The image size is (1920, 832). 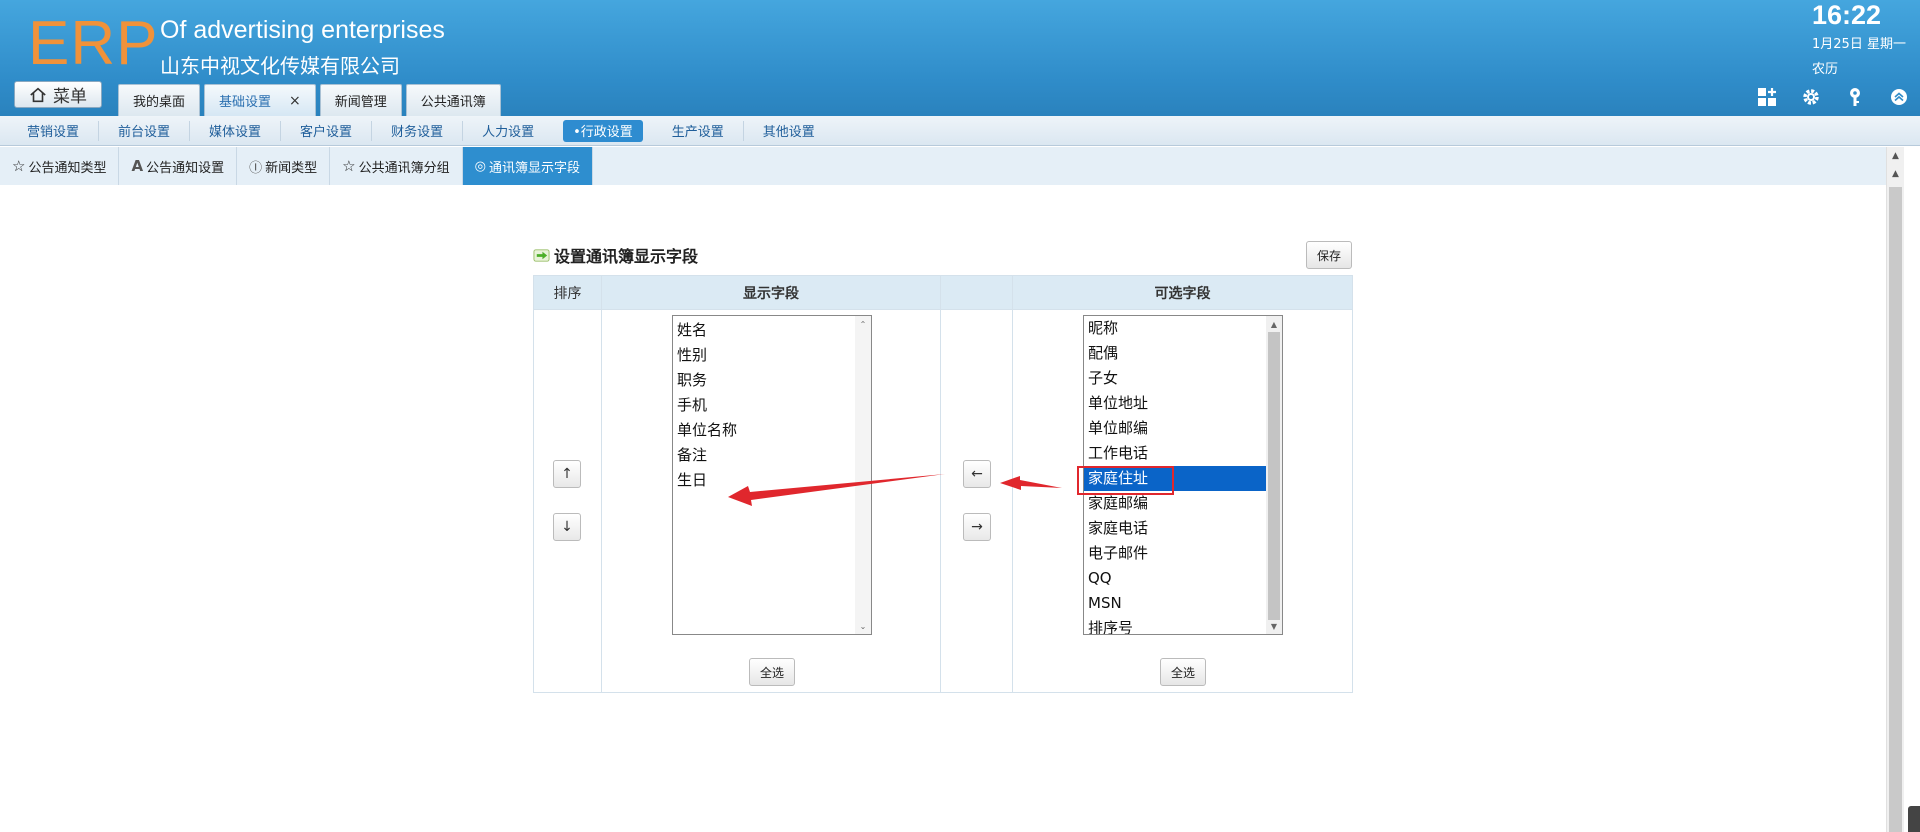 I want to click on list-item: 昵称, so click(x=1183, y=328).